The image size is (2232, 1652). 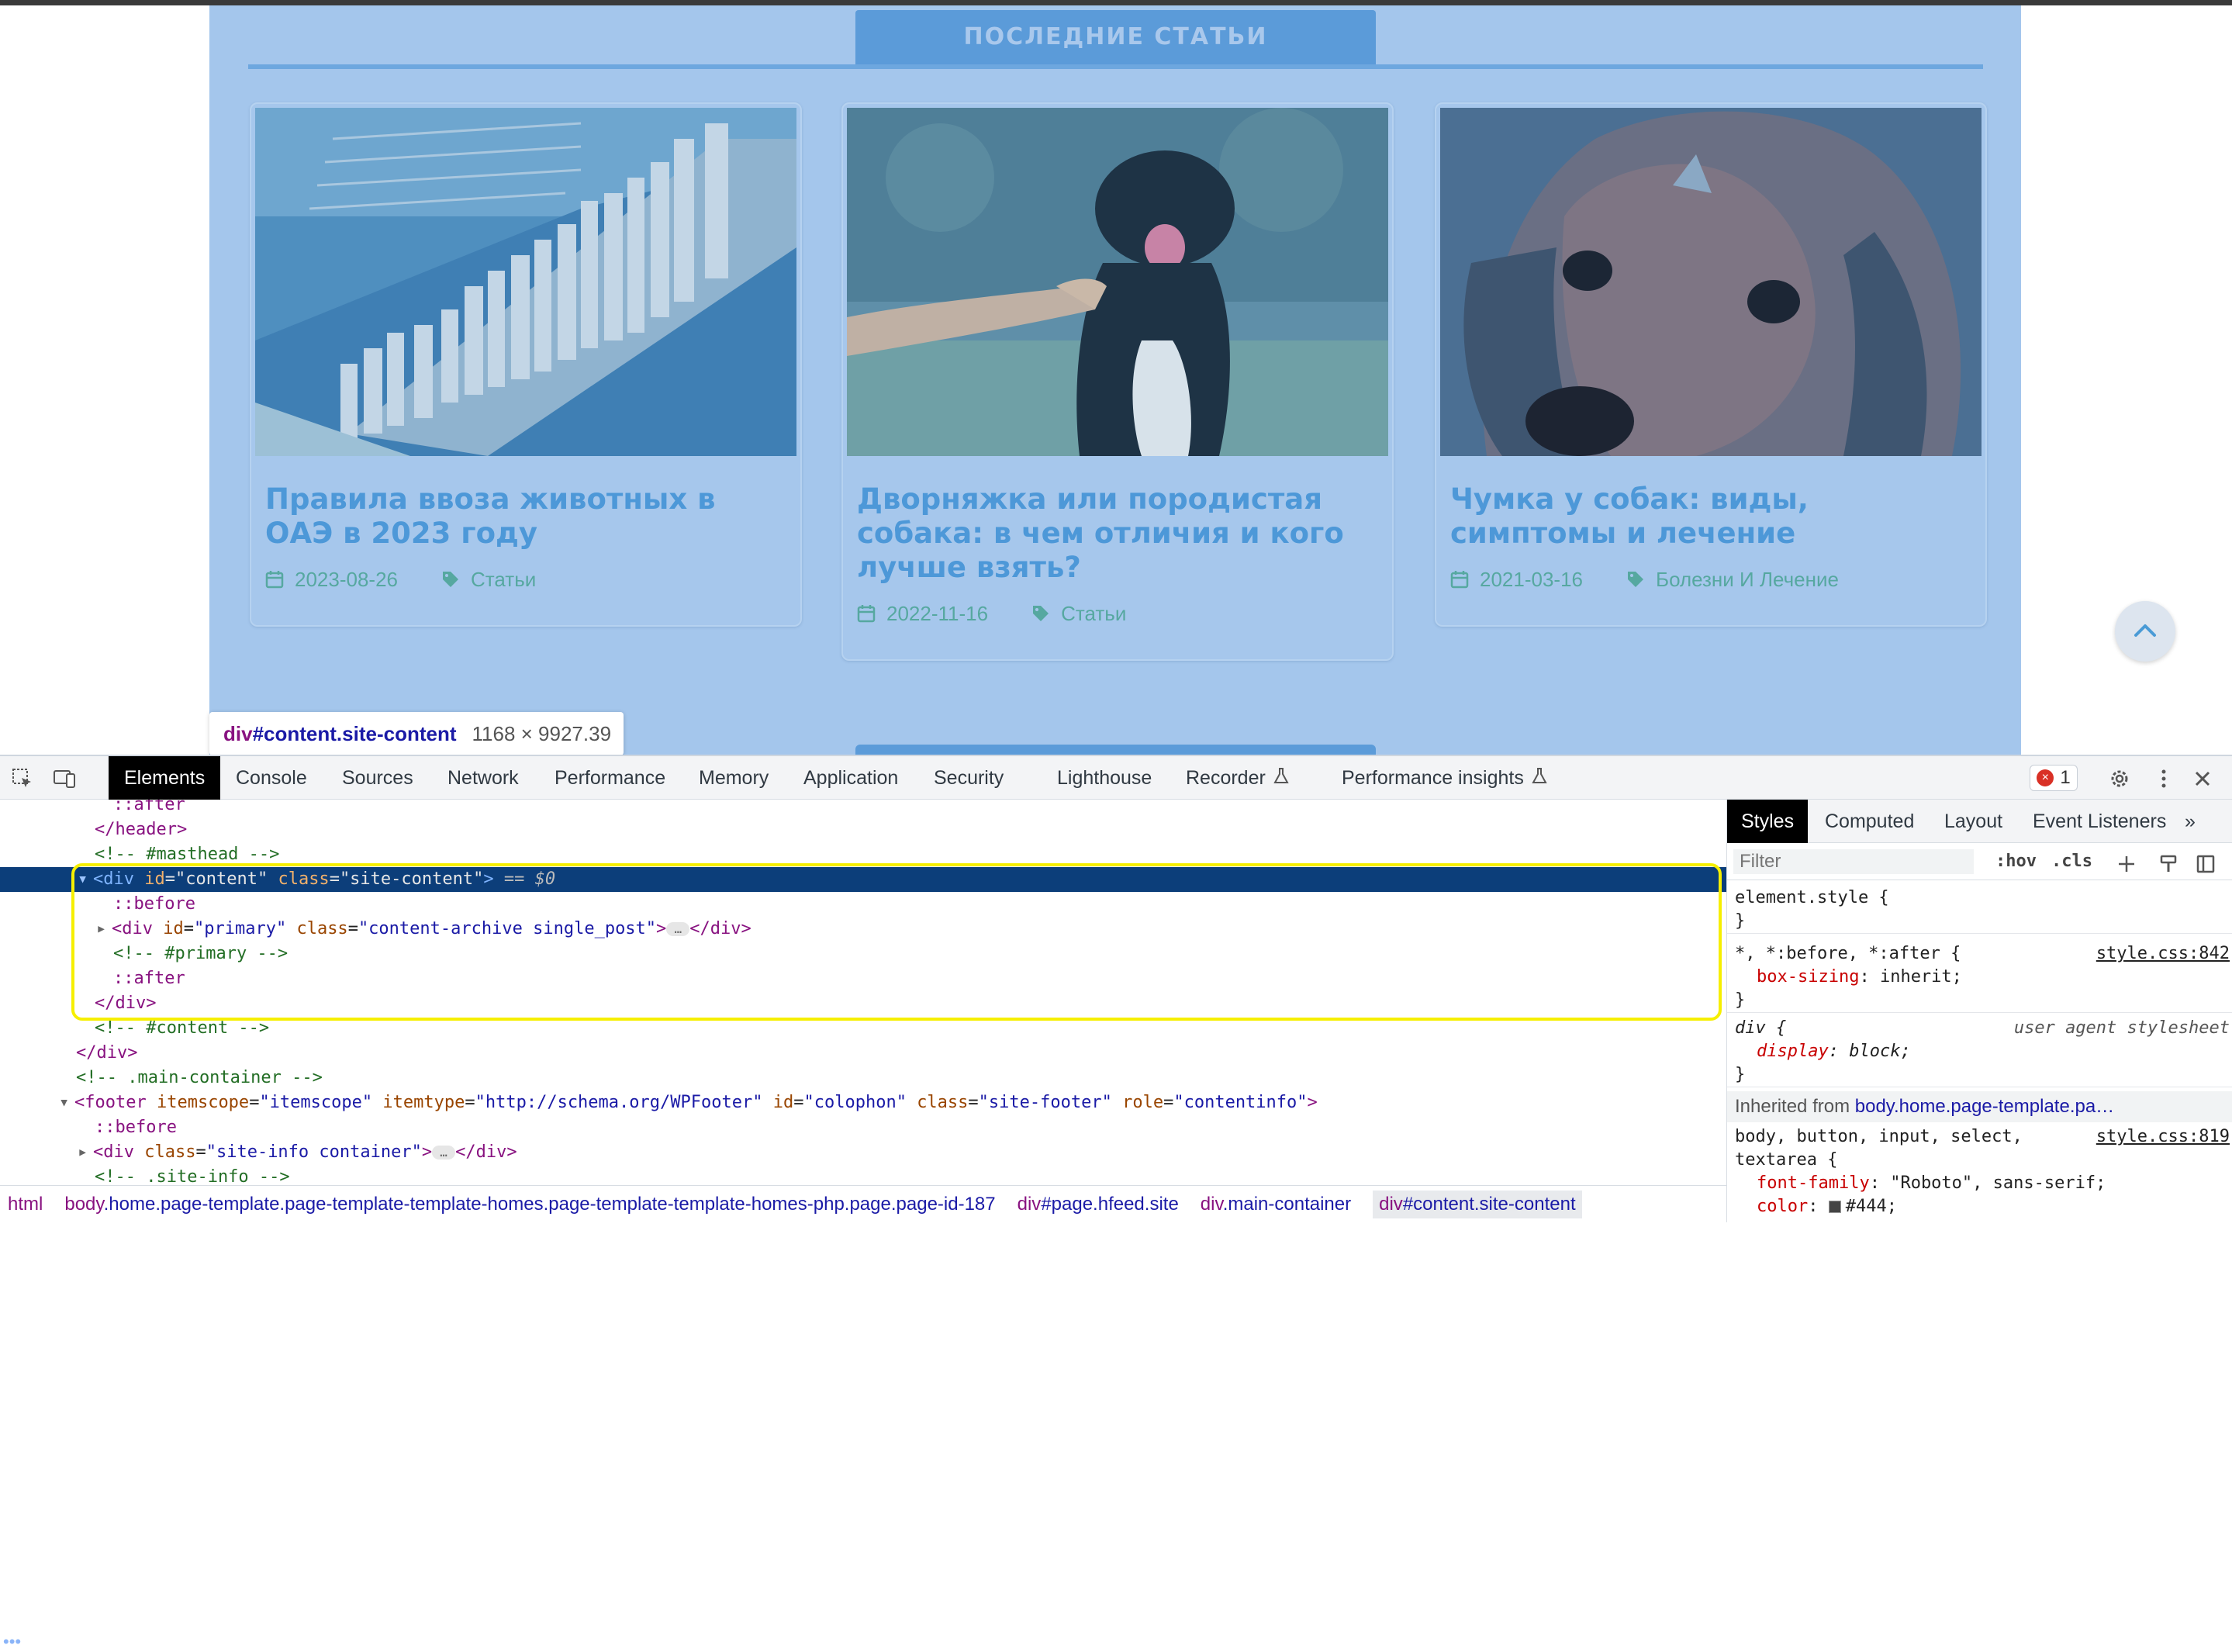 What do you see at coordinates (1143, 1102) in the screenshot?
I see `attr-name: role` at bounding box center [1143, 1102].